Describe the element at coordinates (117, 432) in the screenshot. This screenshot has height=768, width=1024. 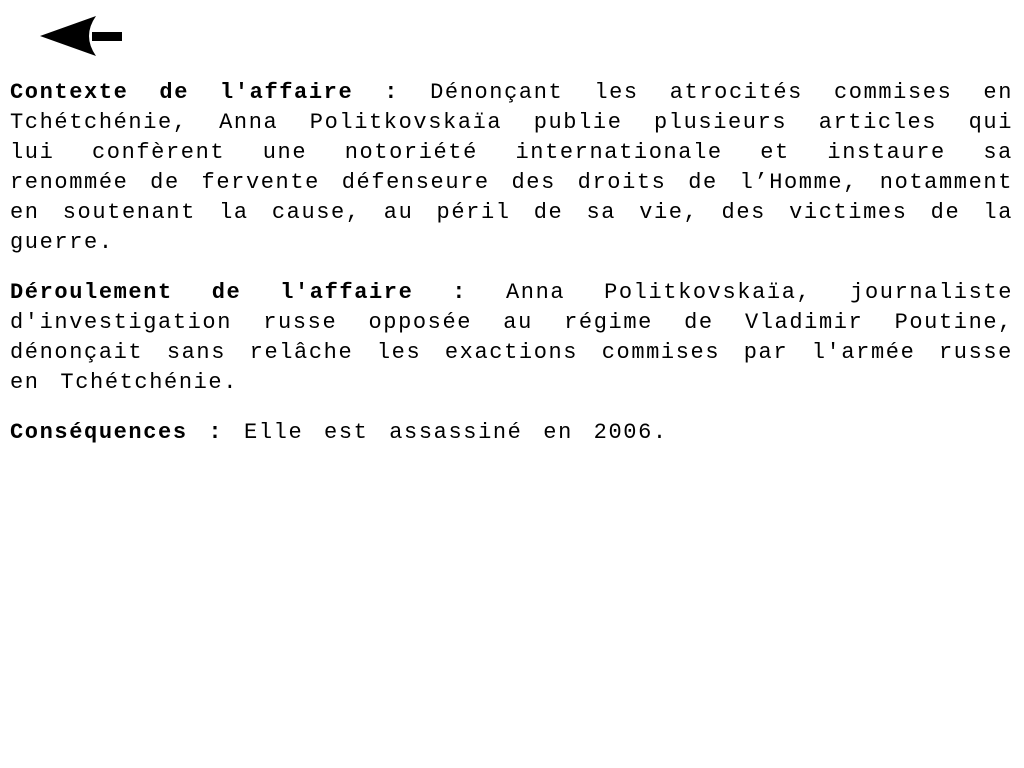
I see `consequences-heading: Conséquences :` at that location.